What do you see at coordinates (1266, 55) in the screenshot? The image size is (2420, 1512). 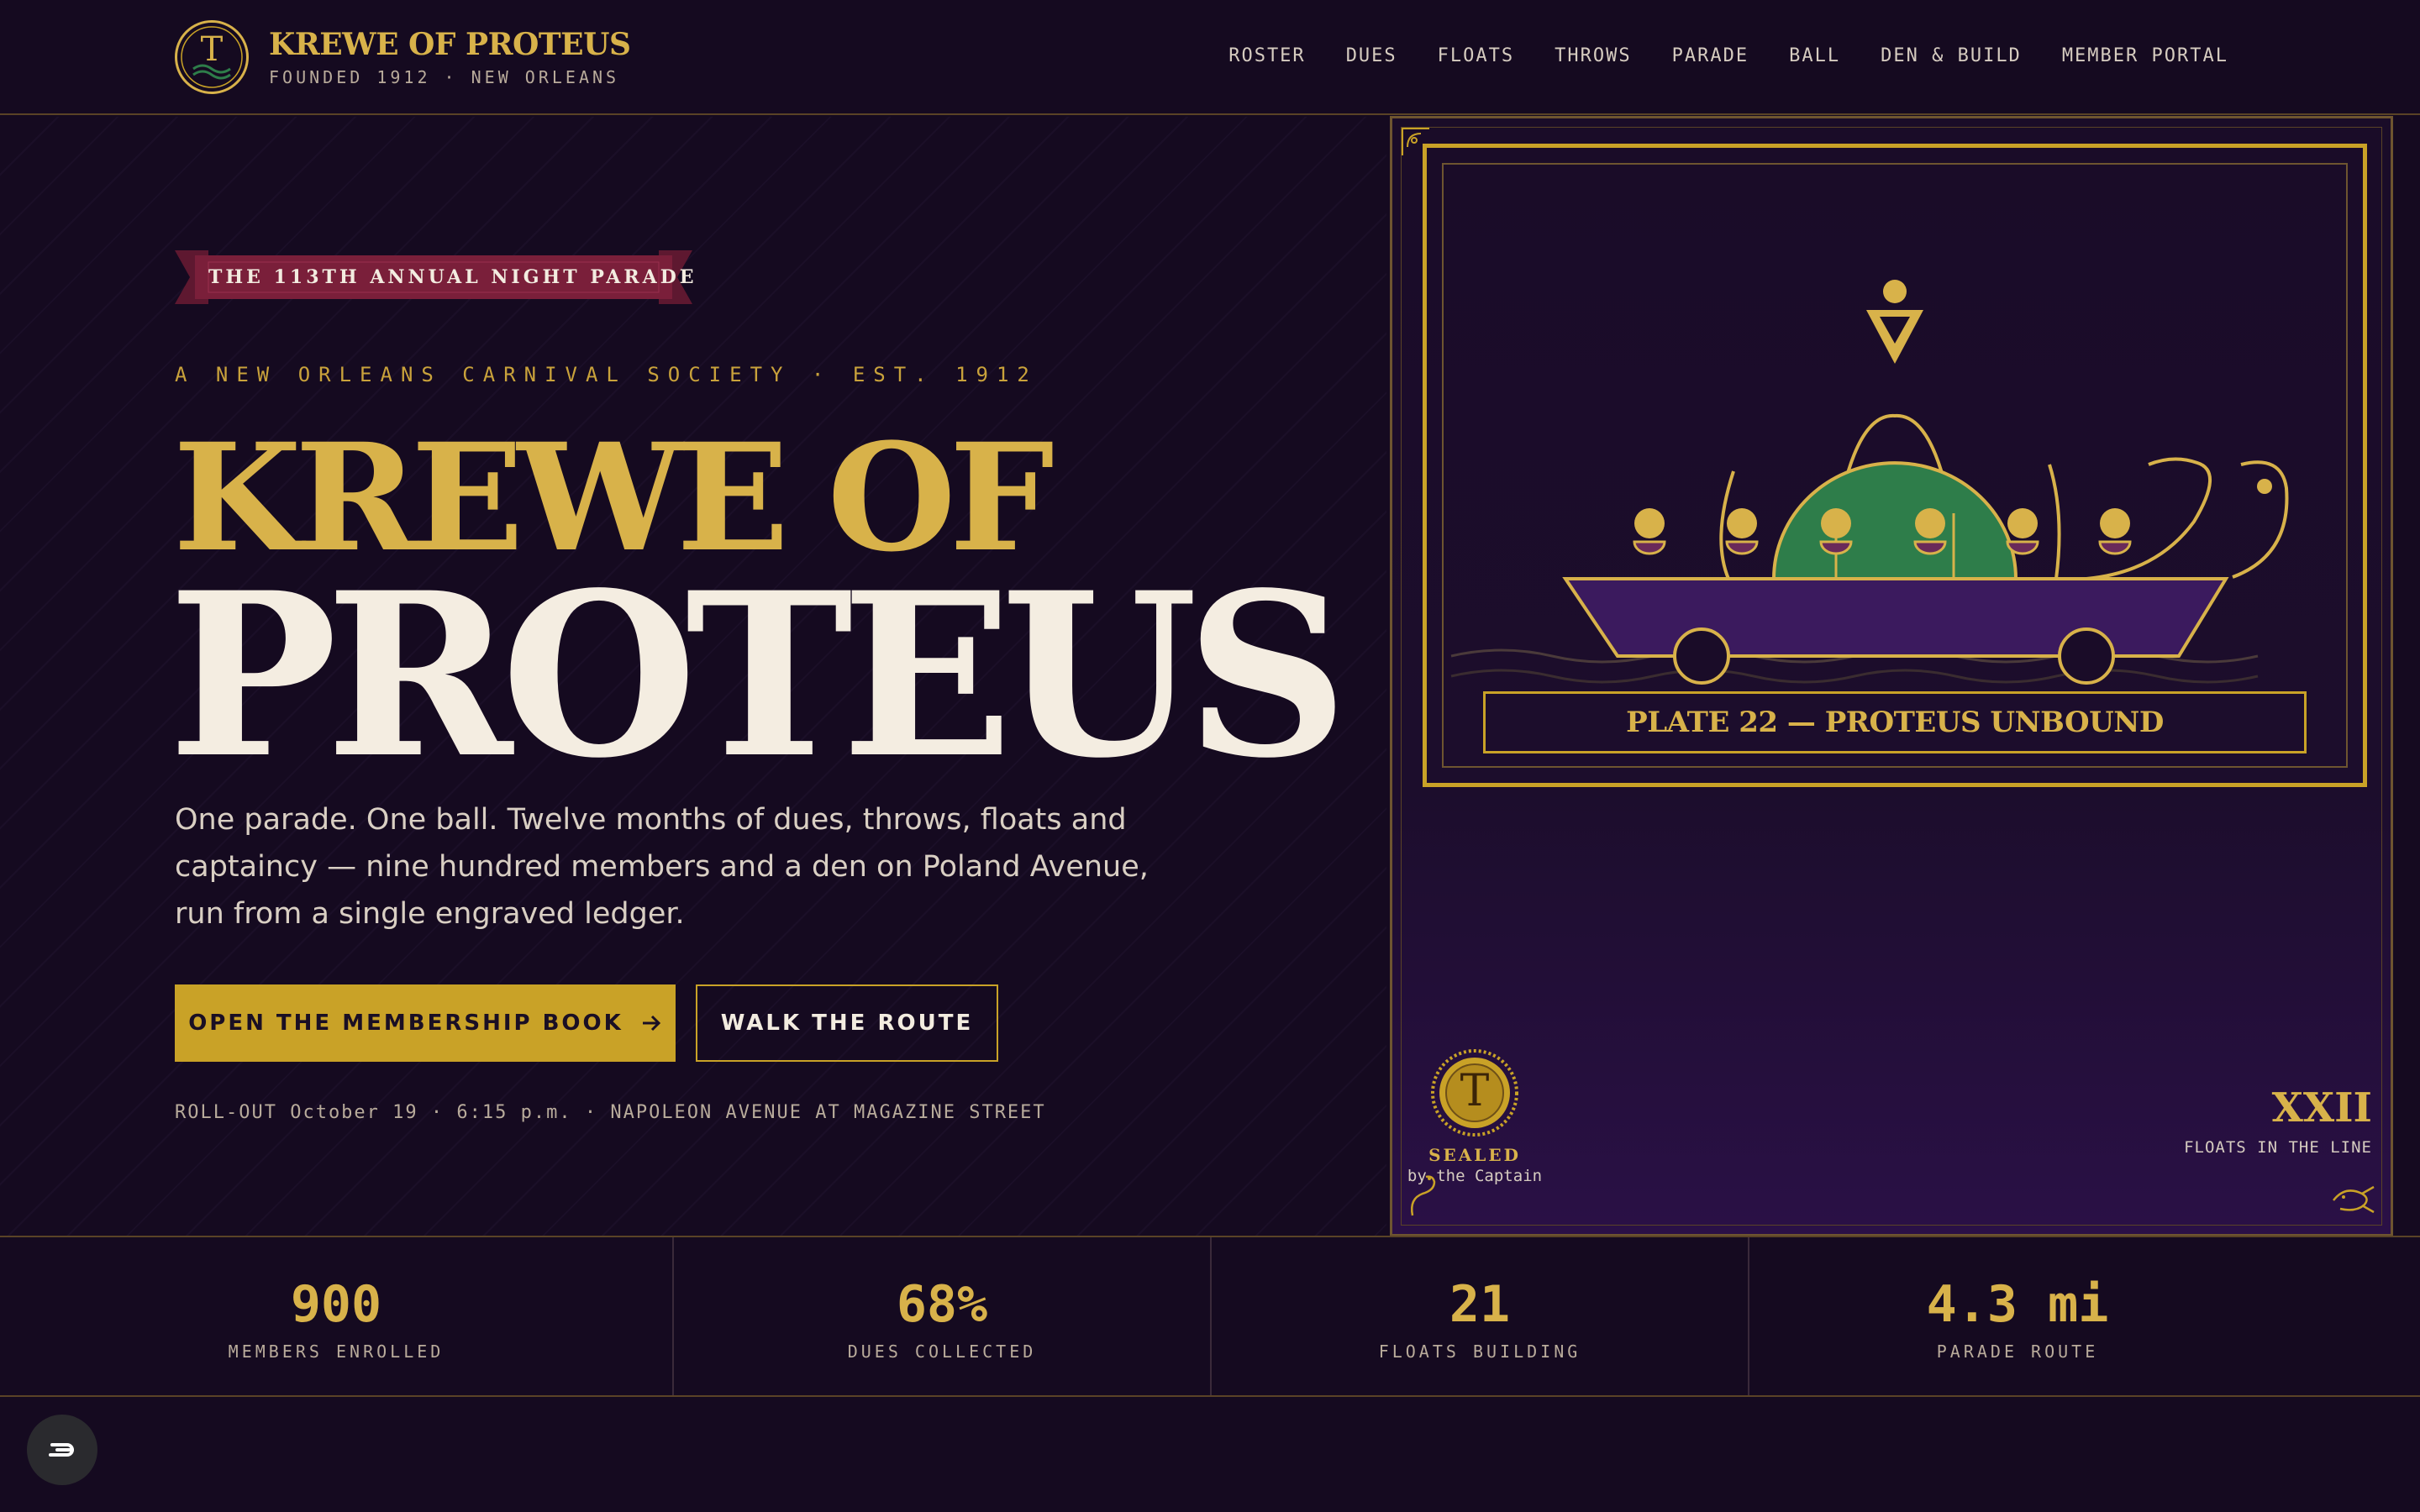 I see `nav-roster: ROSTER` at bounding box center [1266, 55].